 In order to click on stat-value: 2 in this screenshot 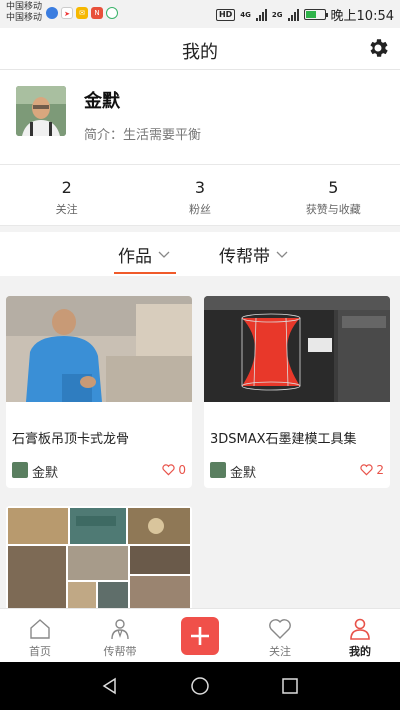, I will do `click(66, 187)`.